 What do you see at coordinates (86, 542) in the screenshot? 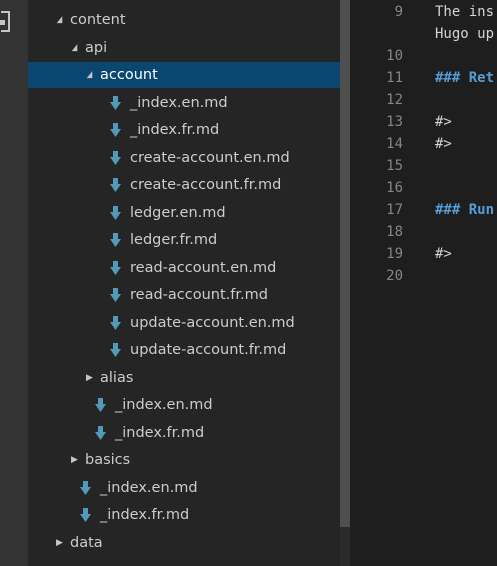
I see `tree-item-label: data` at bounding box center [86, 542].